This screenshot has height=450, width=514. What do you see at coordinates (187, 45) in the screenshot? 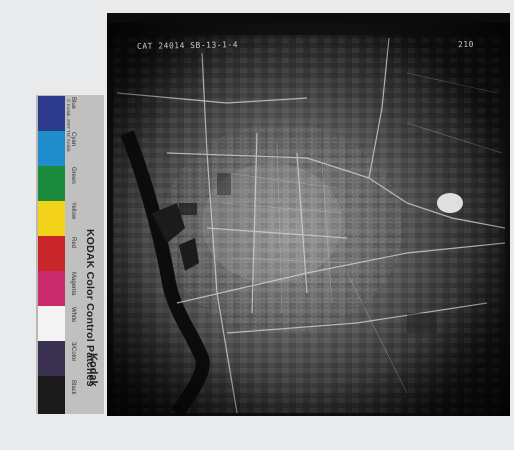
I see `reference-code: CAT 24014 SB-13-1-4` at bounding box center [187, 45].